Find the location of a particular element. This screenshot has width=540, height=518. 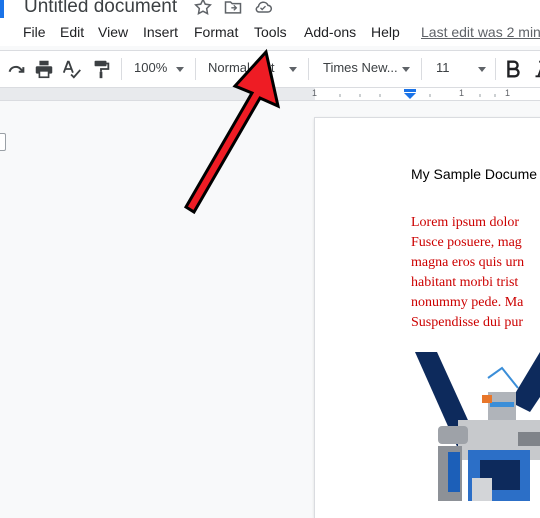

menu-help: Help is located at coordinates (385, 32).